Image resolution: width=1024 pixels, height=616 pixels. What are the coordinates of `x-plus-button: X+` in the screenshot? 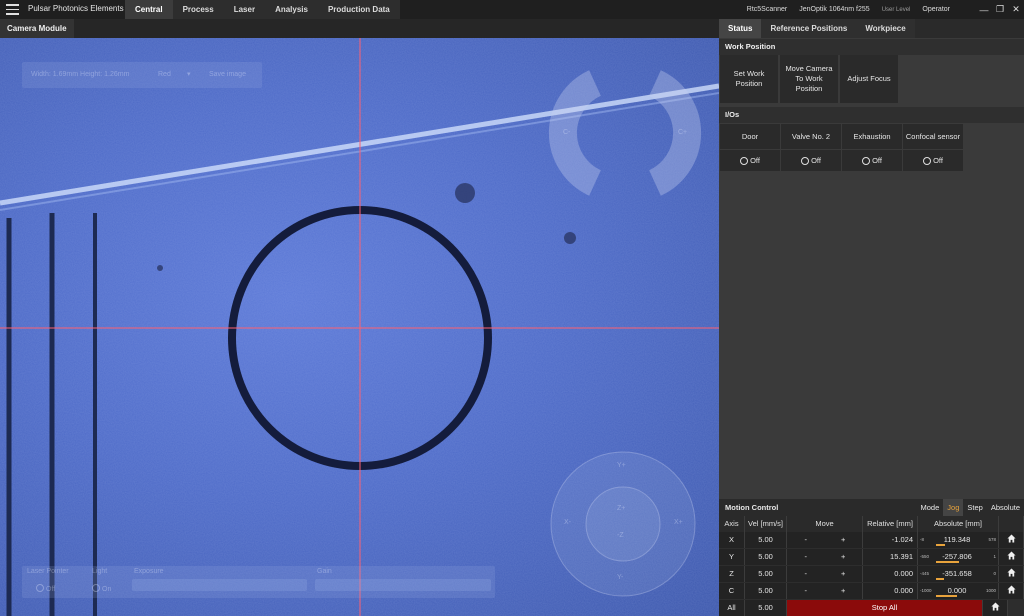 It's located at (678, 522).